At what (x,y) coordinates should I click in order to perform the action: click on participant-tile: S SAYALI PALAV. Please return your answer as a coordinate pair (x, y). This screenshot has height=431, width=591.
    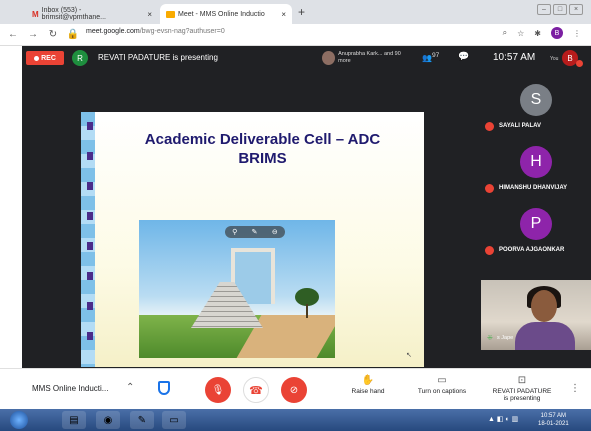
    Looking at the image, I should click on (536, 106).